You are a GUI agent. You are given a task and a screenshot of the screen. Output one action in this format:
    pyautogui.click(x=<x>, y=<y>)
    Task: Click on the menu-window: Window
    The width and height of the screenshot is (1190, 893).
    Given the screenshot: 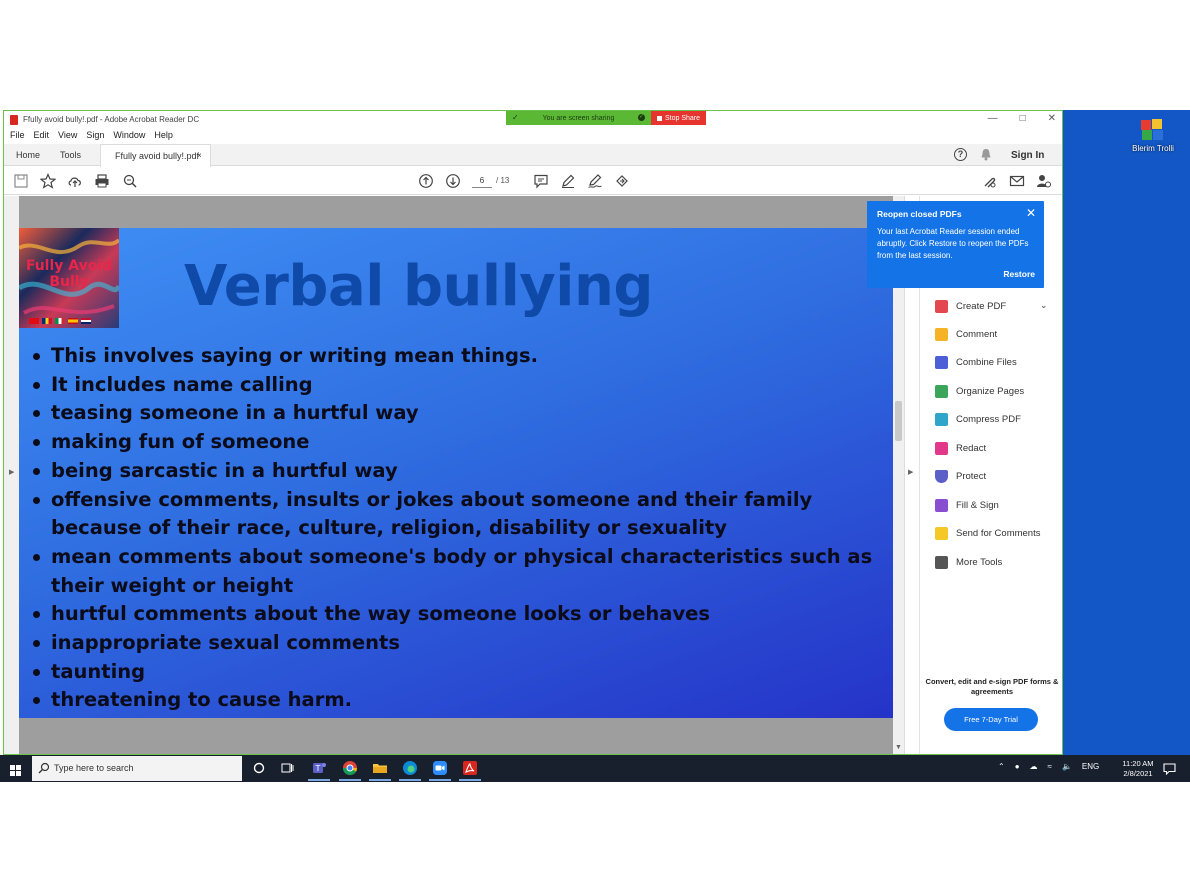 What is the action you would take?
    pyautogui.click(x=129, y=137)
    